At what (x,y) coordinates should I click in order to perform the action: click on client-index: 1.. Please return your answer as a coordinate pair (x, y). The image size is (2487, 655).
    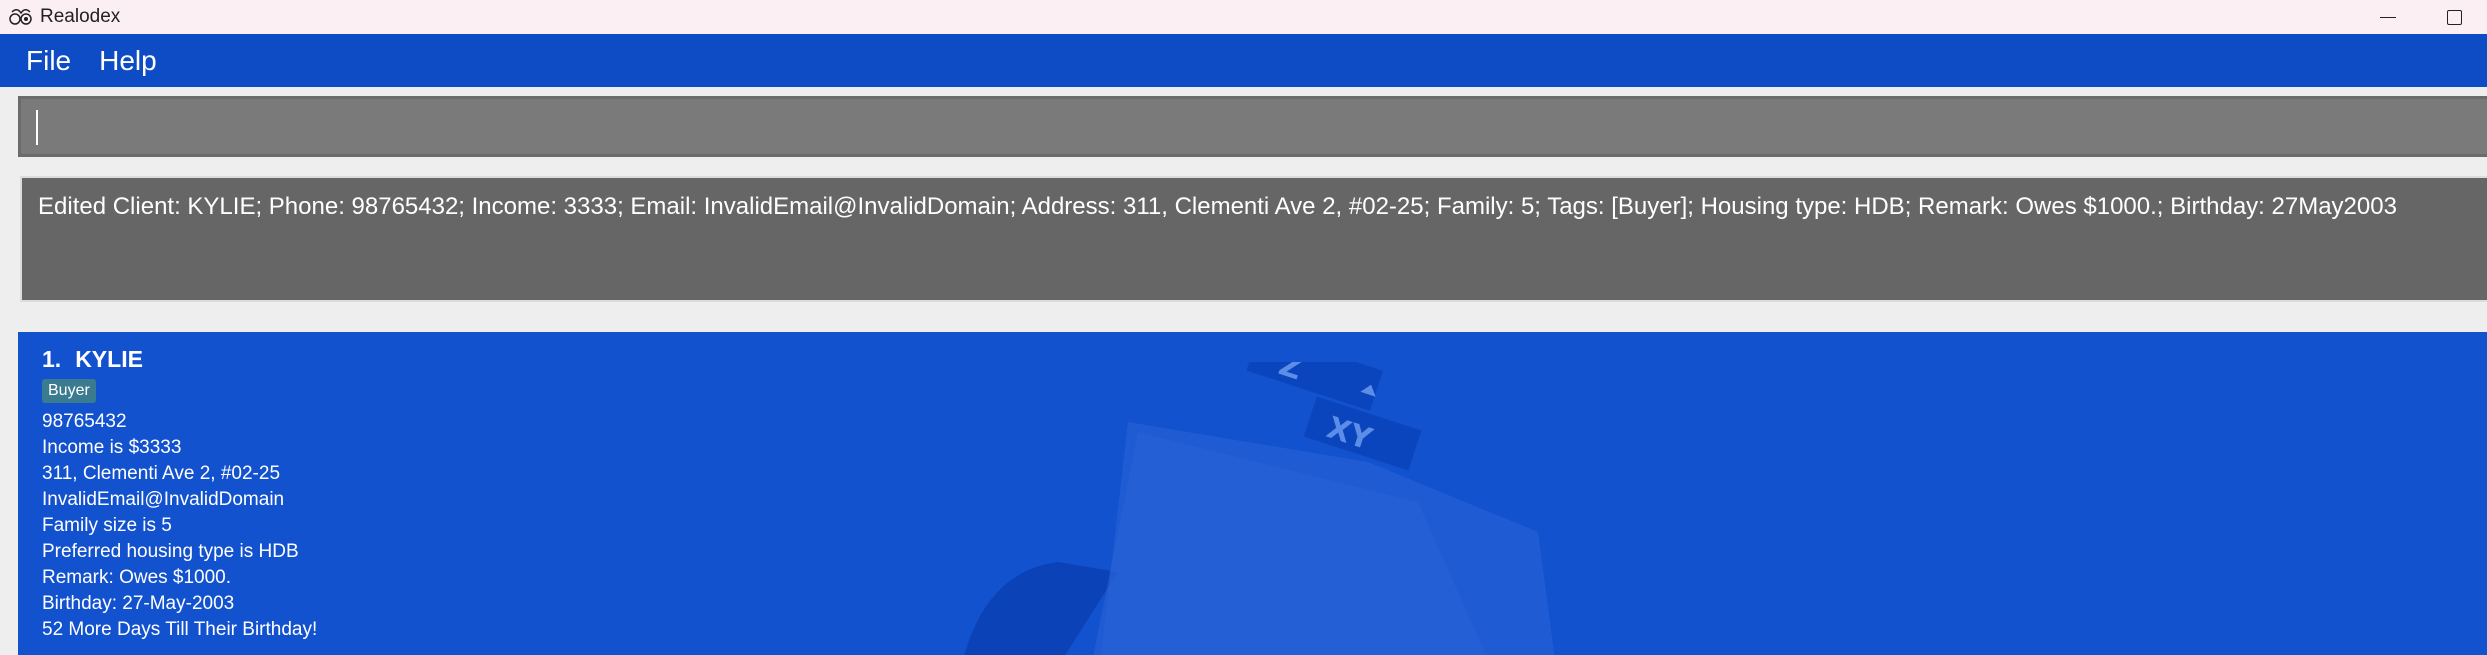
    Looking at the image, I should click on (52, 359).